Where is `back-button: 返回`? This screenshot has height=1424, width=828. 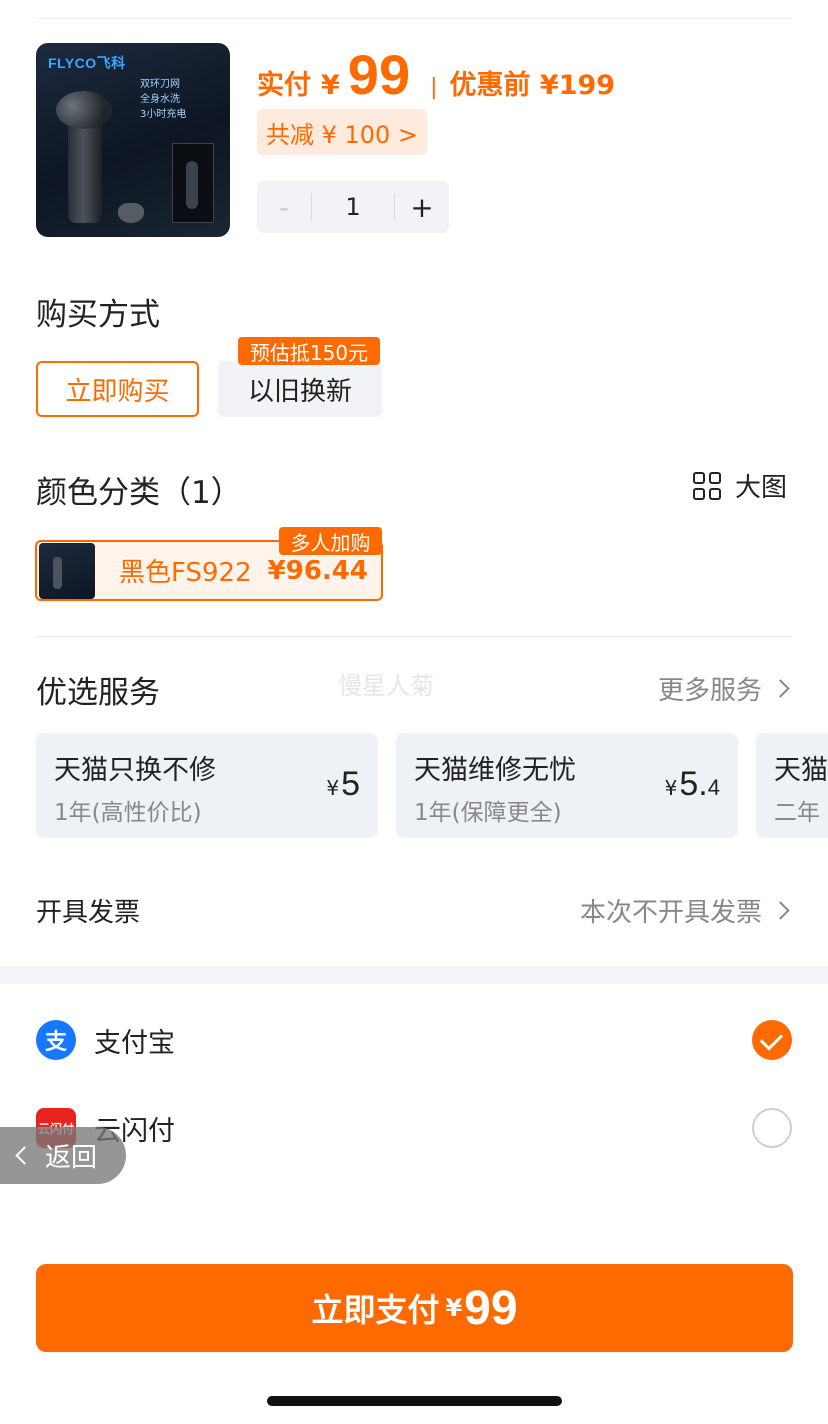
back-button: 返回 is located at coordinates (63, 1155).